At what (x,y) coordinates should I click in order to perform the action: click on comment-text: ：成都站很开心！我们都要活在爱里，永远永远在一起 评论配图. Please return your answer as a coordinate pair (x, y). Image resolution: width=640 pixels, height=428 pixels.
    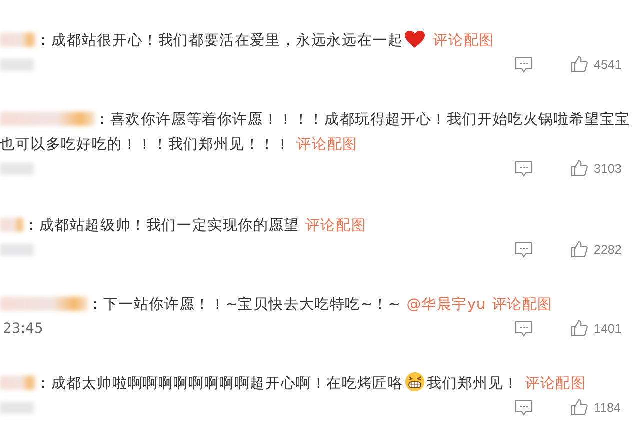
    Looking at the image, I should click on (265, 41).